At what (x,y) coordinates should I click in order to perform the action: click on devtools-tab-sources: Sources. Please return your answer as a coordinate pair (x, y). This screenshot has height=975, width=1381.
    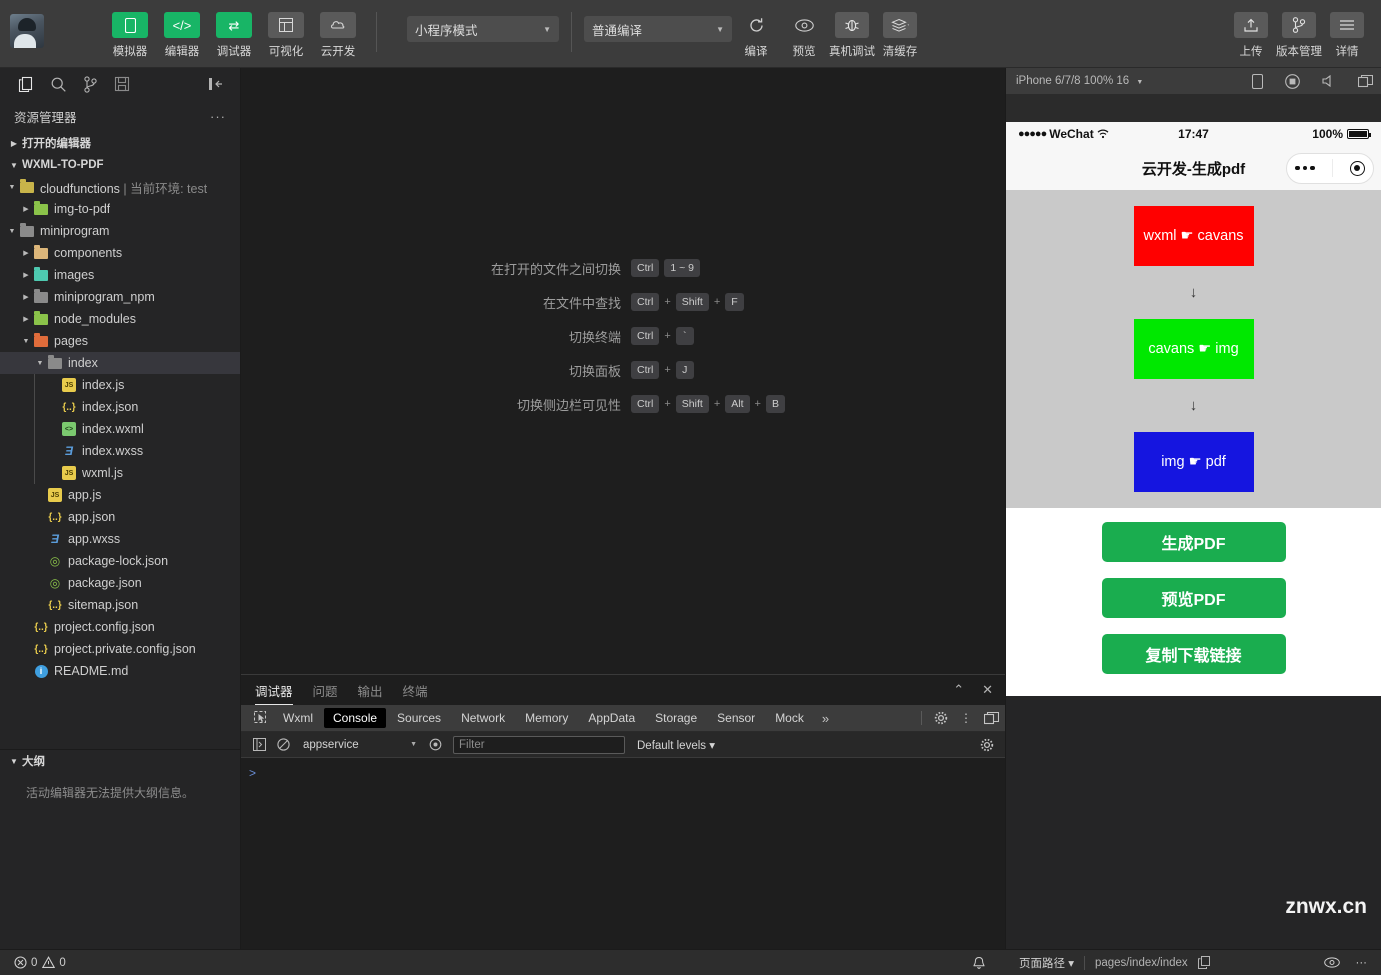
    Looking at the image, I should click on (419, 718).